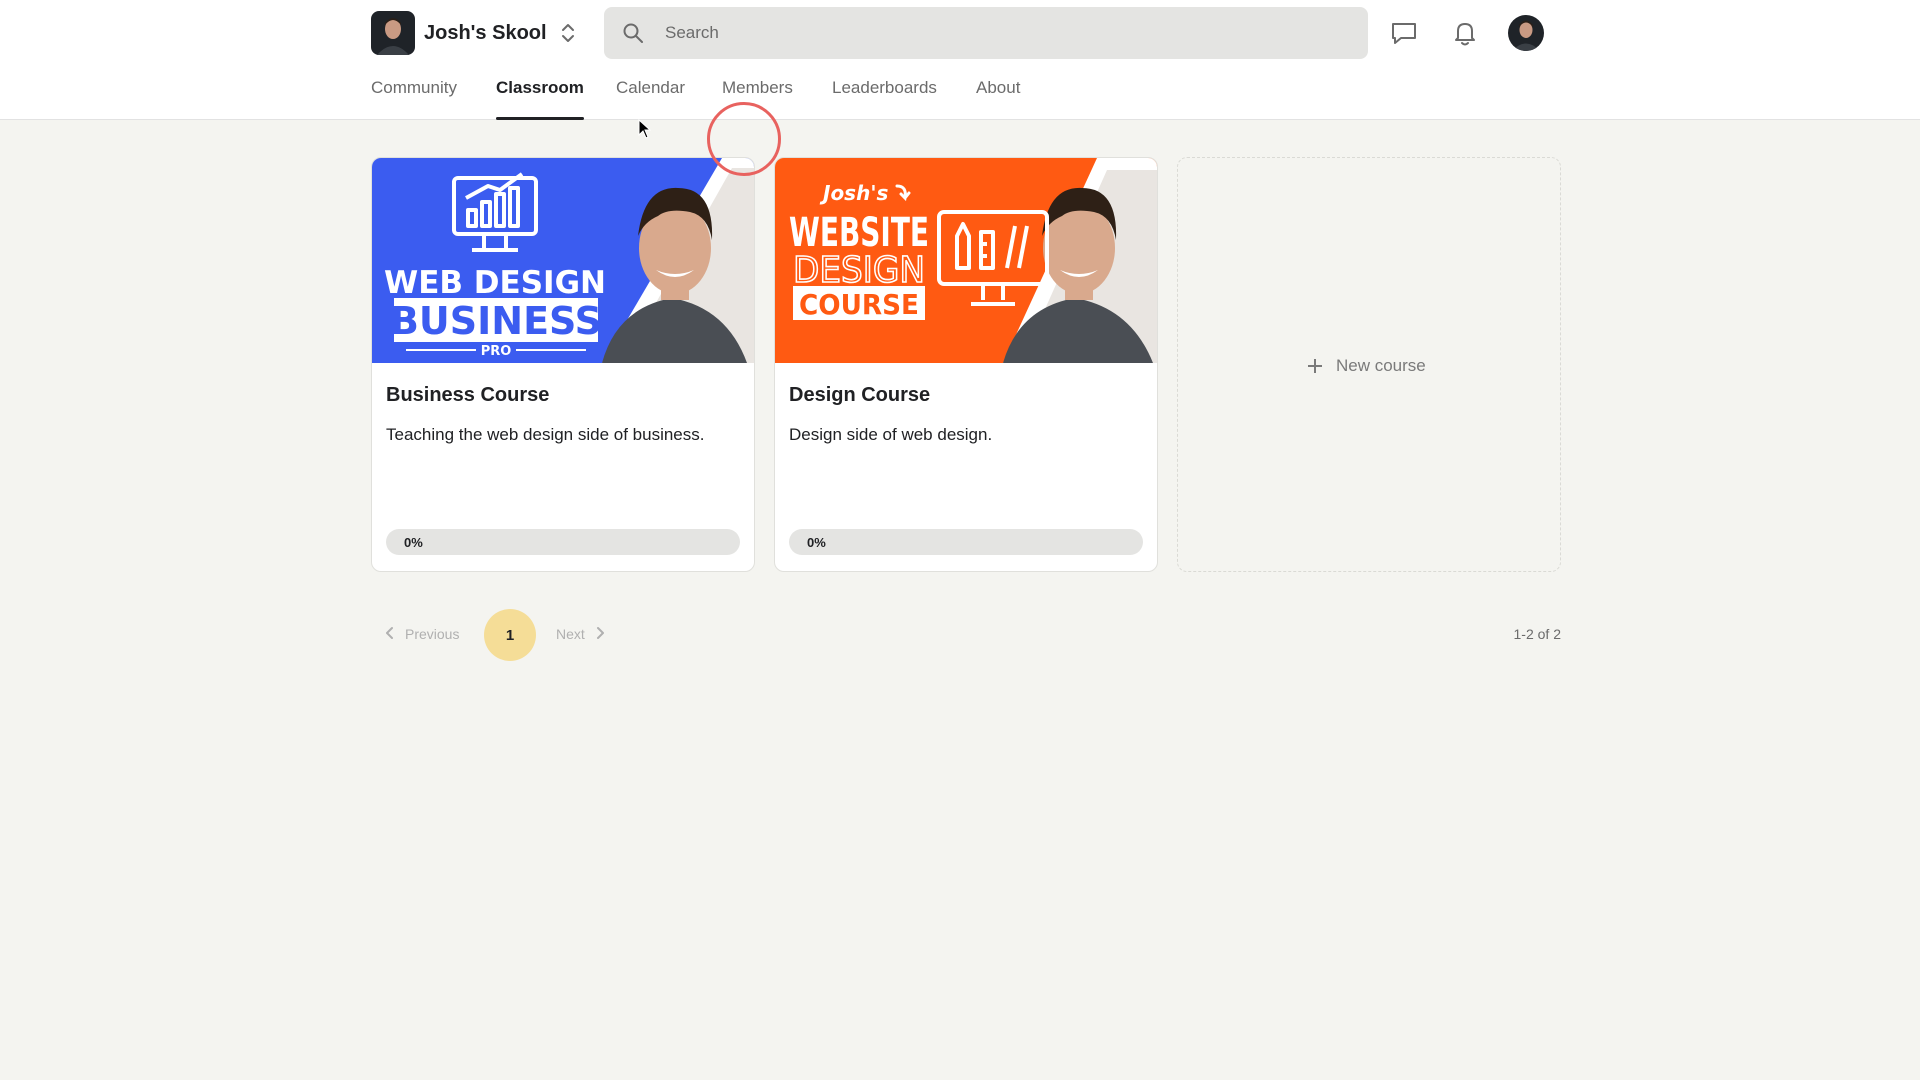 The height and width of the screenshot is (1080, 1920). What do you see at coordinates (1381, 365) in the screenshot?
I see `new-course-label: New course` at bounding box center [1381, 365].